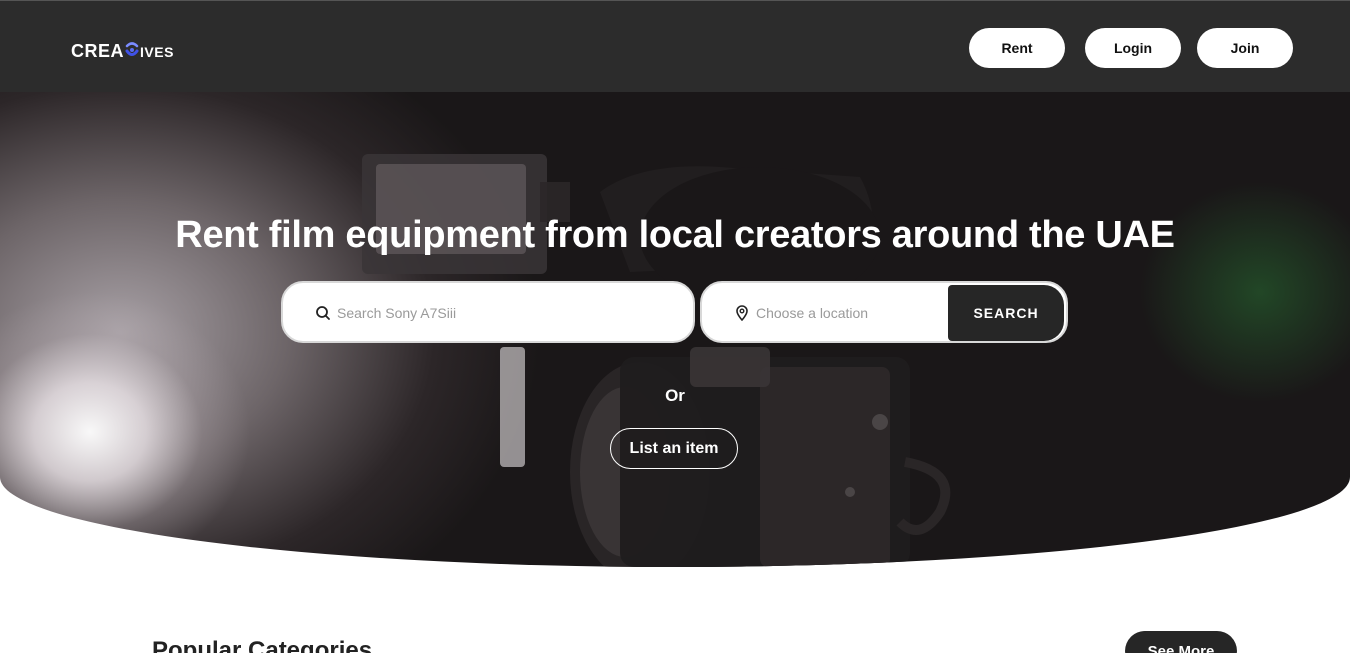  What do you see at coordinates (846, 313) in the screenshot?
I see `location-input` at bounding box center [846, 313].